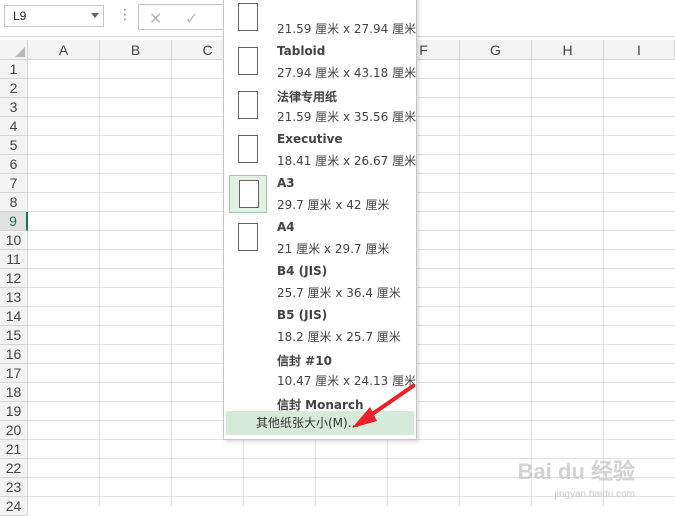 Image resolution: width=675 pixels, height=516 pixels. Describe the element at coordinates (339, 293) in the screenshot. I see `paper-size-dimensions: 25.7 厘米 x 36.4 厘米` at that location.